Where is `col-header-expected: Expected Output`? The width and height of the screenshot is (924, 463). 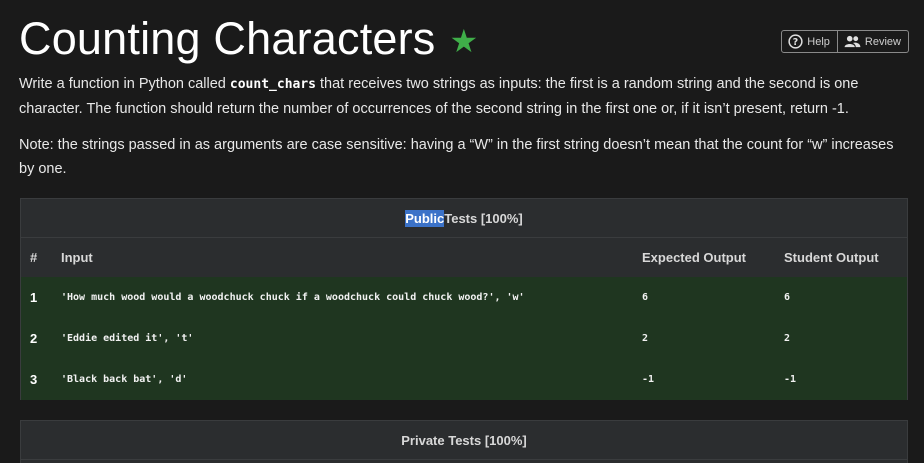 col-header-expected: Expected Output is located at coordinates (694, 257).